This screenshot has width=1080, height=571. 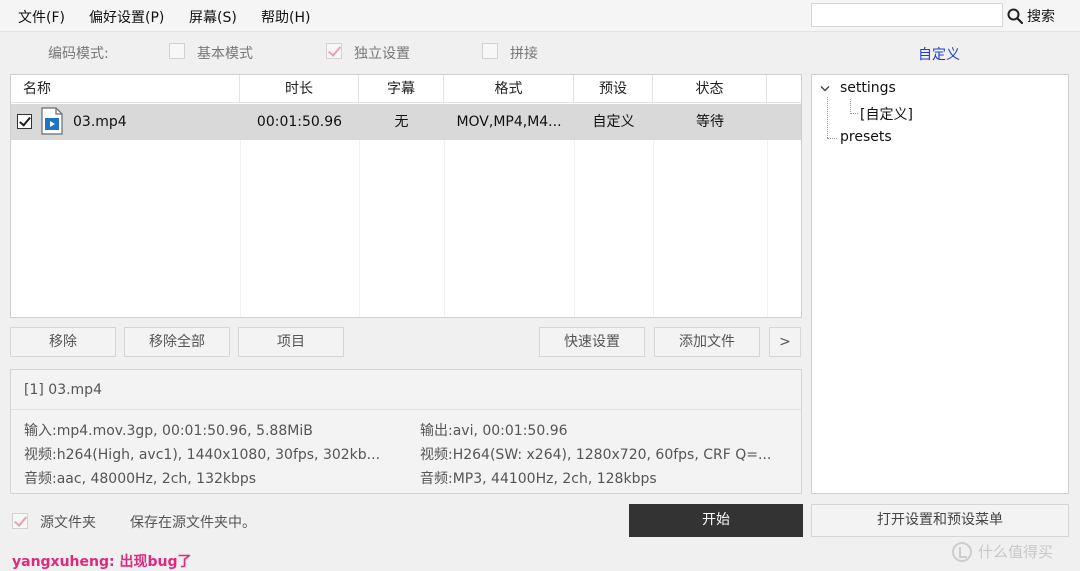 What do you see at coordinates (168, 431) in the screenshot?
I see `info-input: 输入:mp4.mov.3gp, 00:01:50.96, 5.88MiB` at bounding box center [168, 431].